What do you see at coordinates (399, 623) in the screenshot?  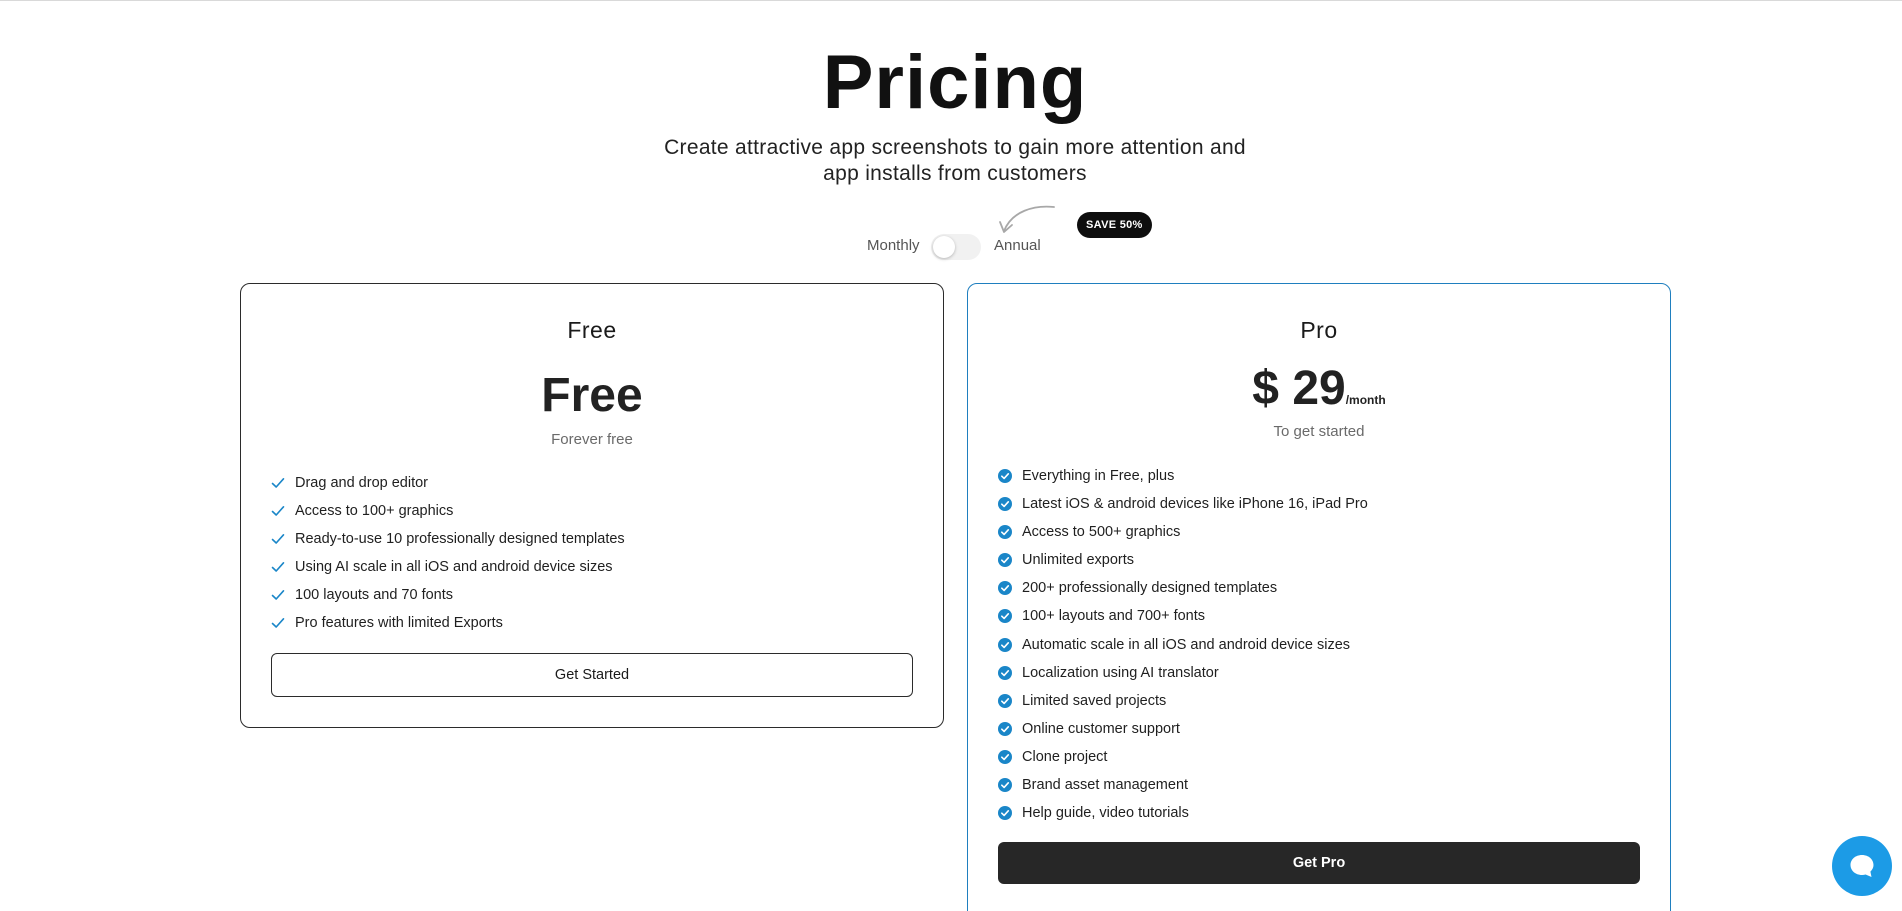 I see `feature-text: Pro features with limited Exports` at bounding box center [399, 623].